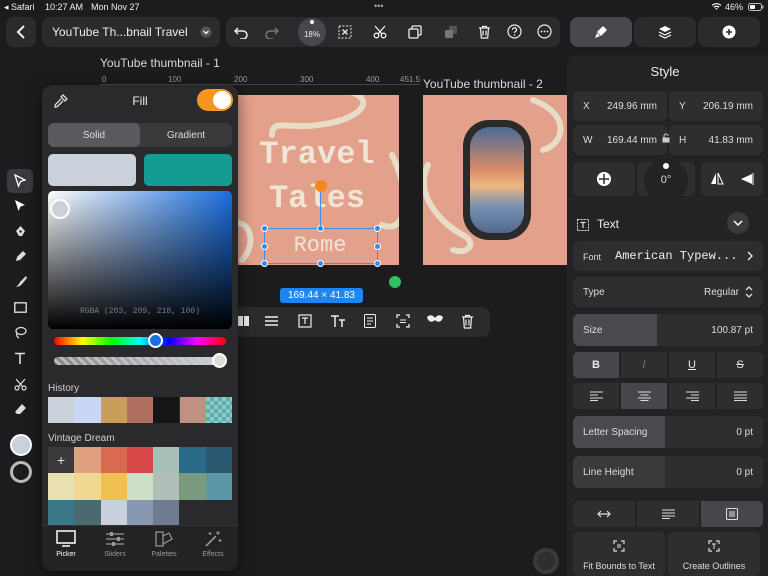 This screenshot has width=768, height=576. I want to click on align-icon, so click(244, 321).